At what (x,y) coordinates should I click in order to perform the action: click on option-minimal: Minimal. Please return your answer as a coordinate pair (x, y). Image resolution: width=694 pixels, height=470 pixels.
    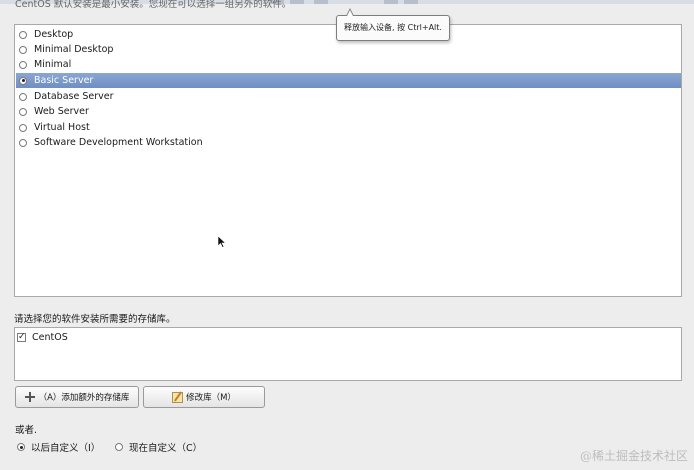
    Looking at the image, I should click on (348, 64).